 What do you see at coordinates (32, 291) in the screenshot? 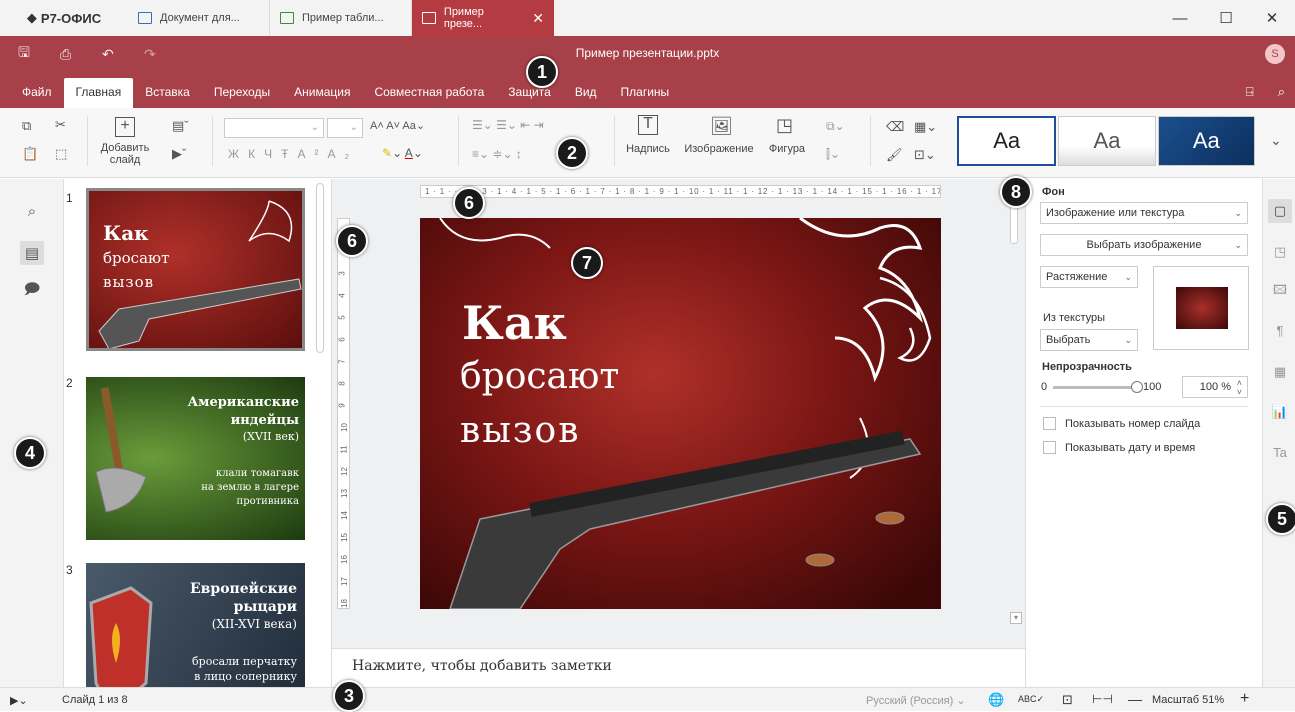
I see `comments-icon: 🗩` at bounding box center [32, 291].